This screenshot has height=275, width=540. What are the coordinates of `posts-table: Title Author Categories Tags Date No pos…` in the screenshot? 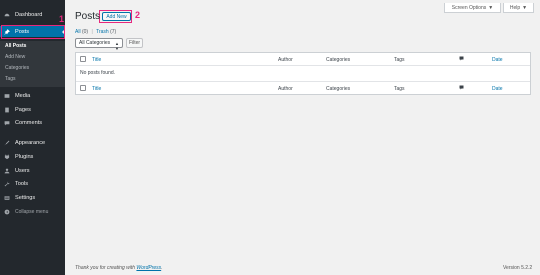 It's located at (303, 73).